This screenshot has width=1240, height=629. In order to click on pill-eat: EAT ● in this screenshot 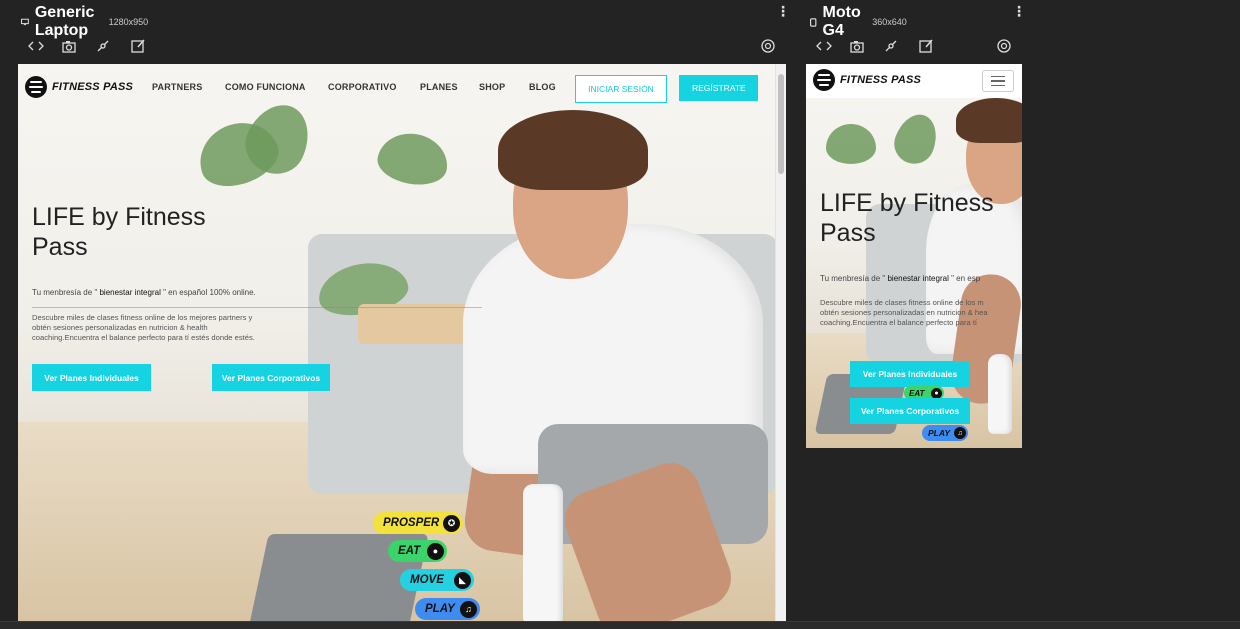, I will do `click(417, 551)`.